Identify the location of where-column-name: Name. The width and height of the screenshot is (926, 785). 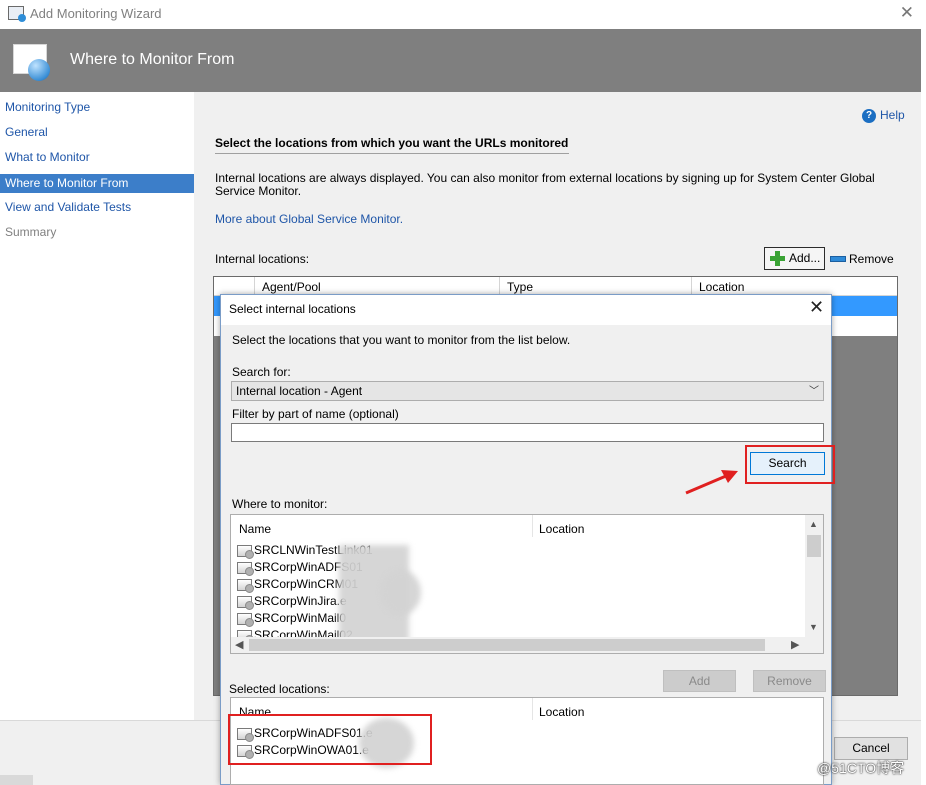
(255, 529).